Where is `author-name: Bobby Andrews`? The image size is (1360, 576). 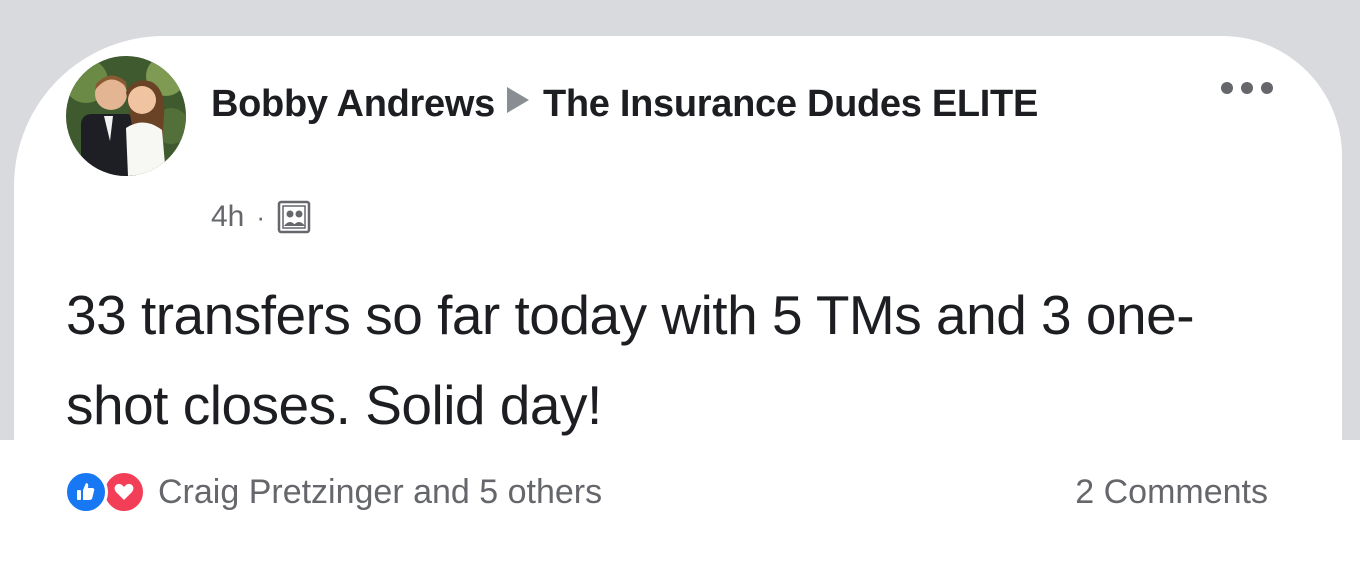
author-name: Bobby Andrews is located at coordinates (353, 104).